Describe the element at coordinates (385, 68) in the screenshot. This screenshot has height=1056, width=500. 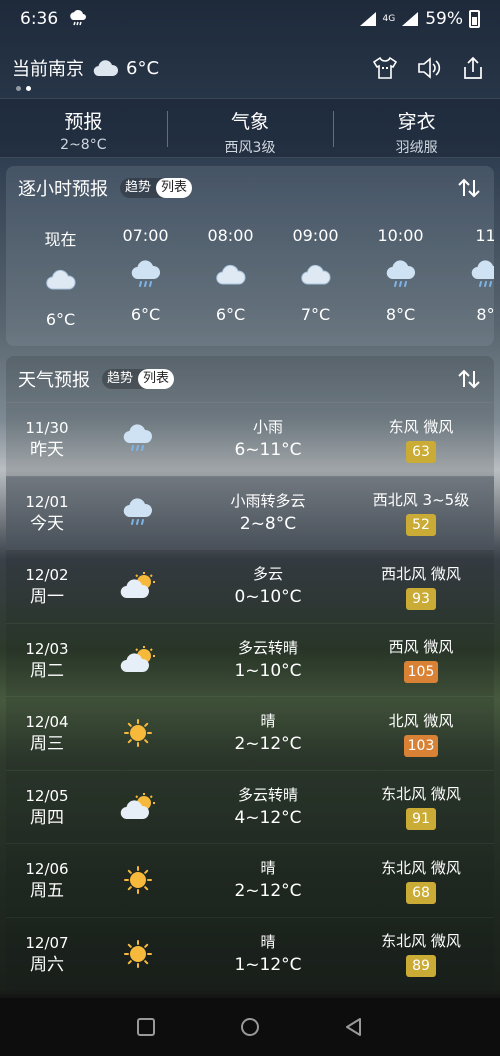
I see `clothing-icon` at that location.